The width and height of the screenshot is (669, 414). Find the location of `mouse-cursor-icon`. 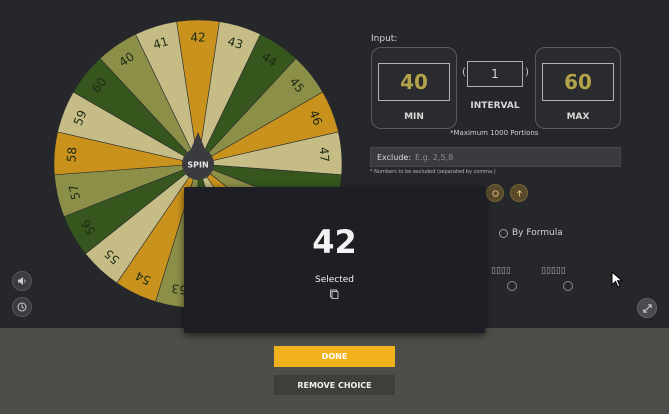

mouse-cursor-icon is located at coordinates (617, 279).